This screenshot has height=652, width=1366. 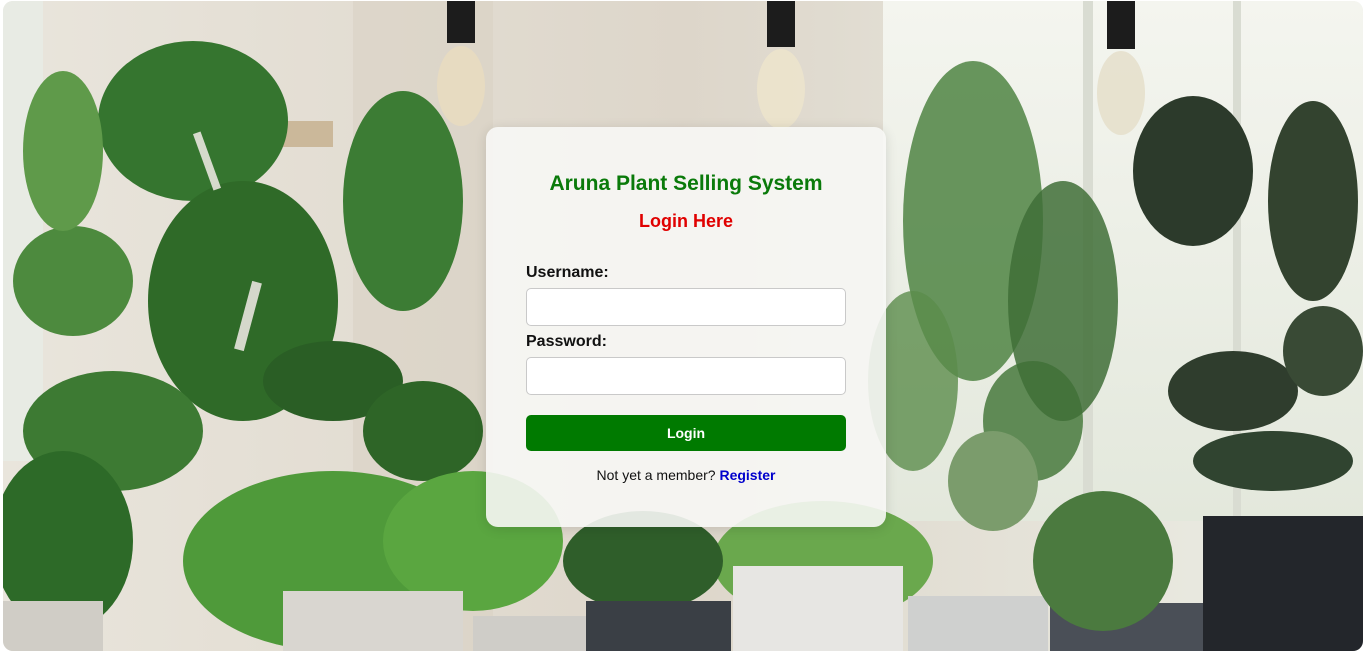 I want to click on register-link: Register, so click(x=747, y=475).